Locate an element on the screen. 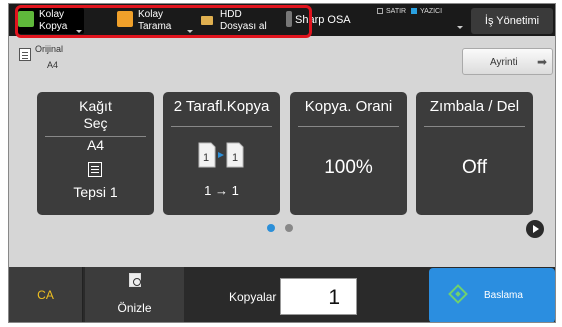  duplex-right-page-number: 1 is located at coordinates (235, 158).